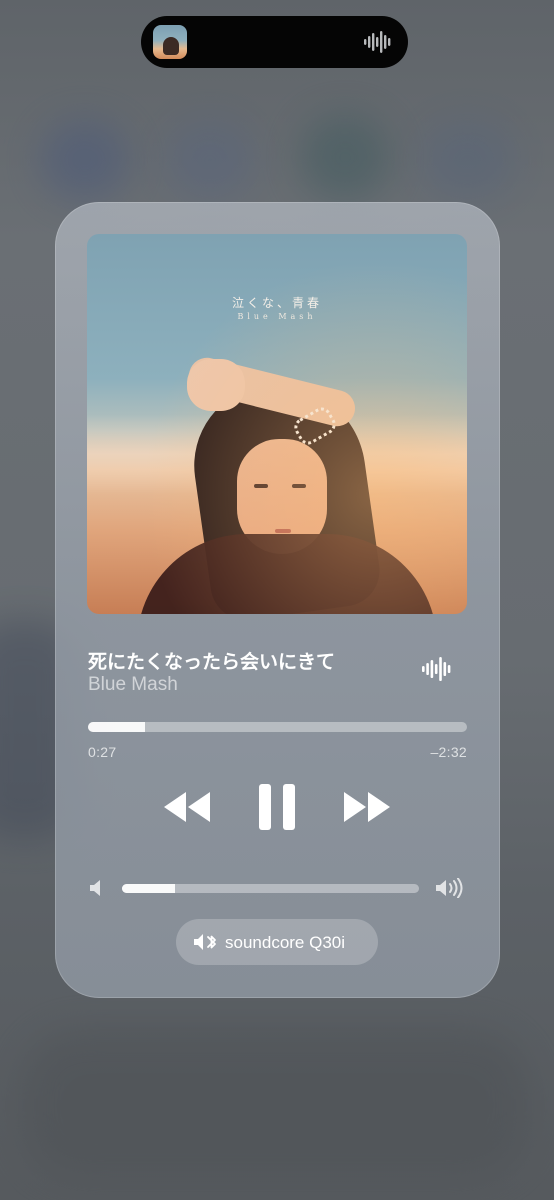  What do you see at coordinates (277, 727) in the screenshot?
I see `playback-progress-bar` at bounding box center [277, 727].